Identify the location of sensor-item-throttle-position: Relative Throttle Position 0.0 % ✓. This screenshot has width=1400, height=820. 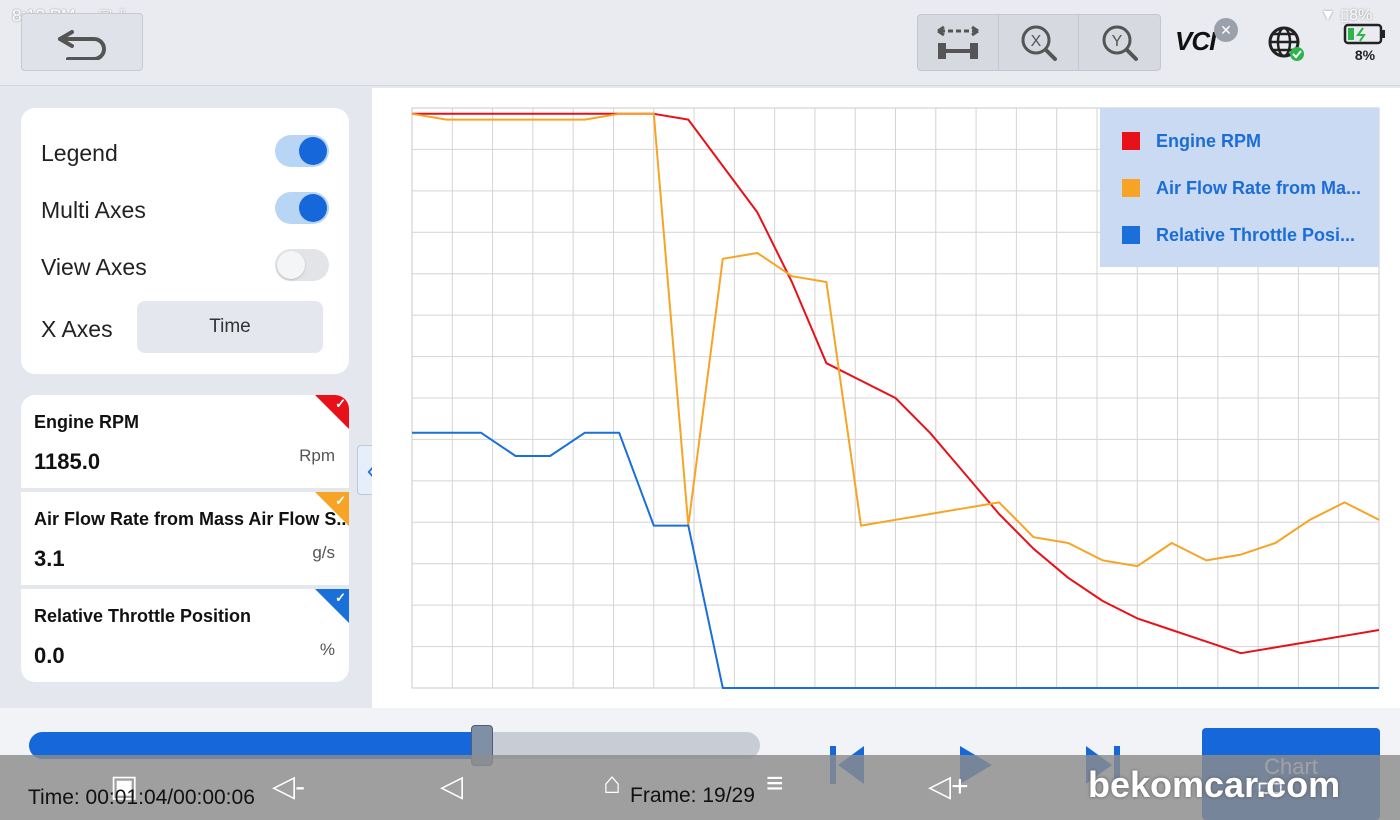
(185, 635).